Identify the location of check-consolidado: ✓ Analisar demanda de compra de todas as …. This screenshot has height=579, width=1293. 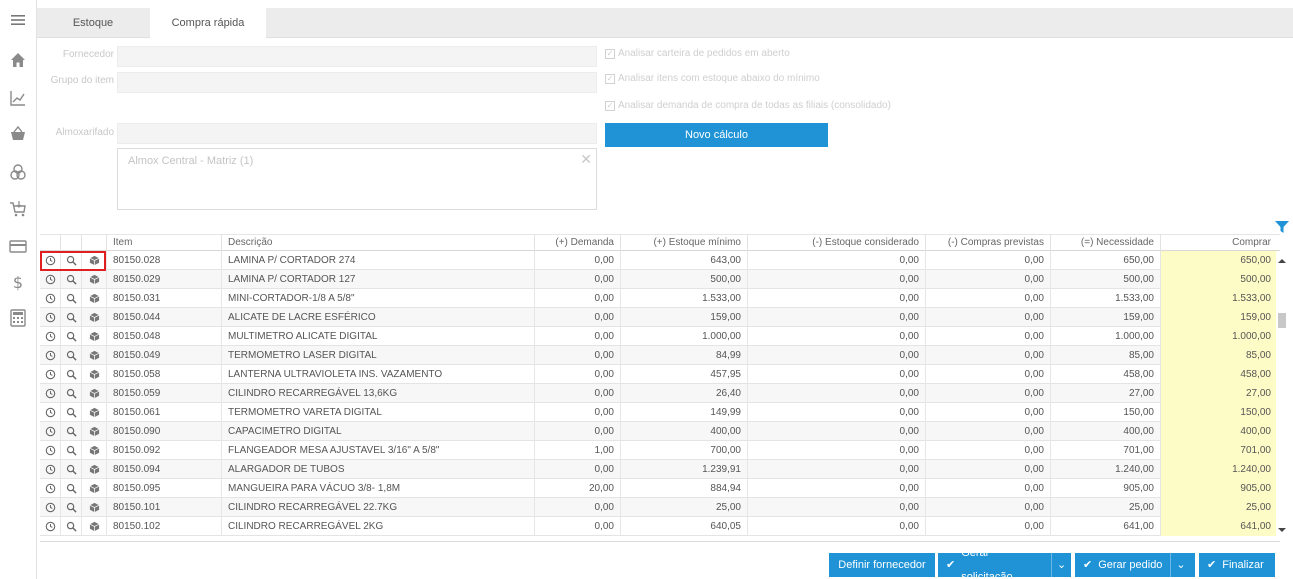
(748, 105).